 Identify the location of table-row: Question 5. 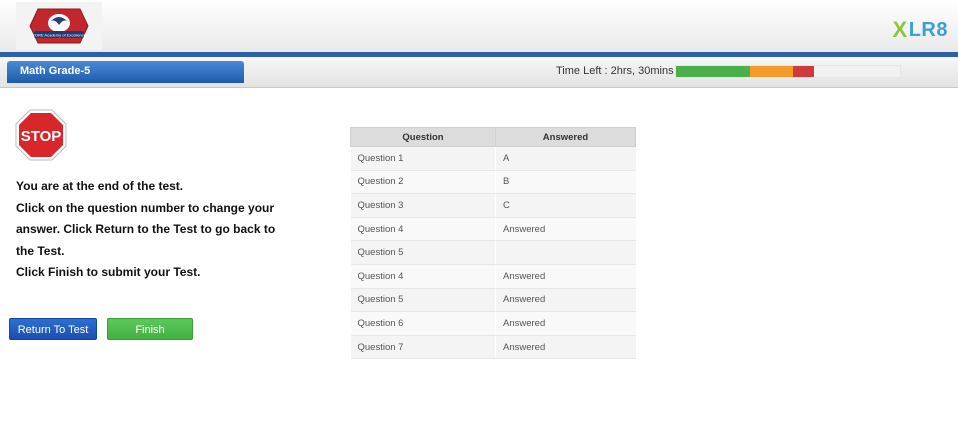
(493, 252).